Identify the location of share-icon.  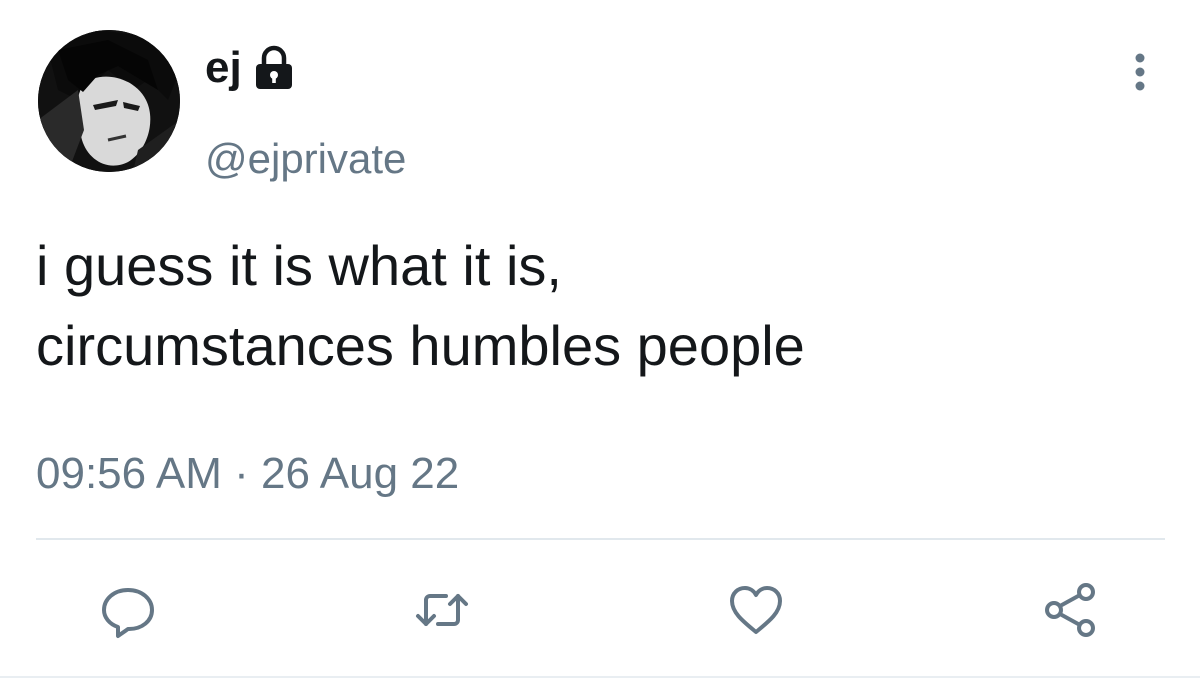
(1070, 610).